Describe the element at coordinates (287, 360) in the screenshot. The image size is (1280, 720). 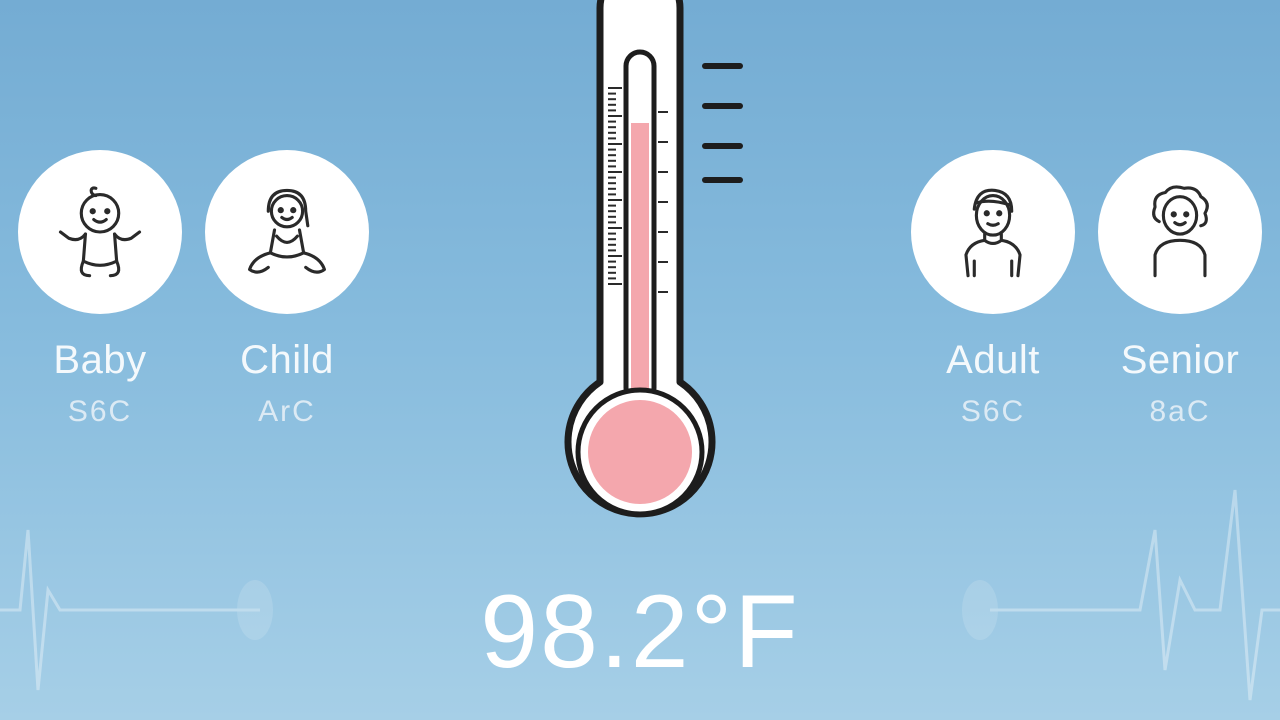
I see `group-label-child: Child` at that location.